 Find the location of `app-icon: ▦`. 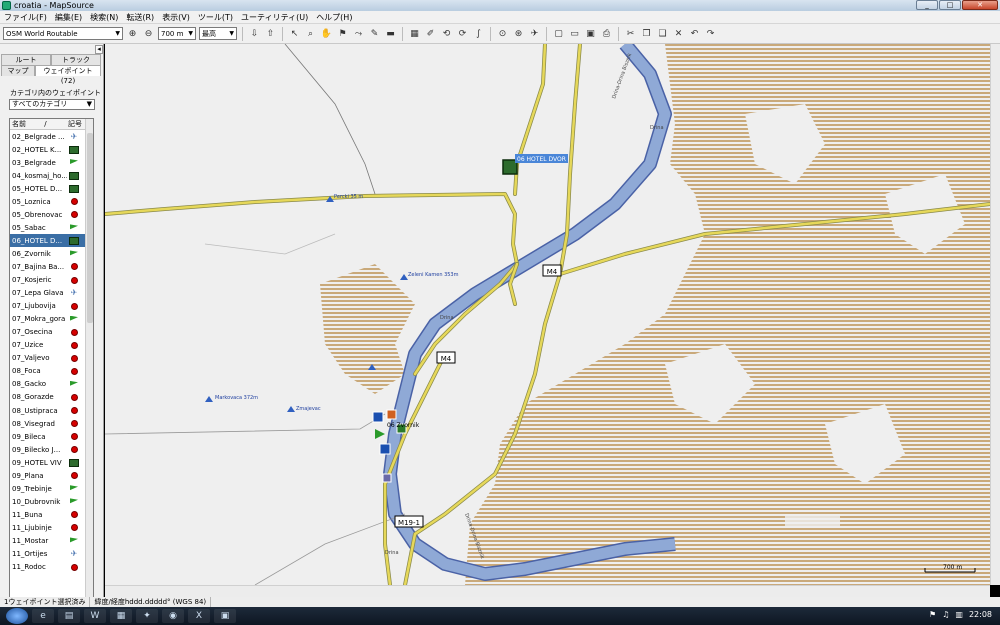

app-icon: ▦ is located at coordinates (121, 616).